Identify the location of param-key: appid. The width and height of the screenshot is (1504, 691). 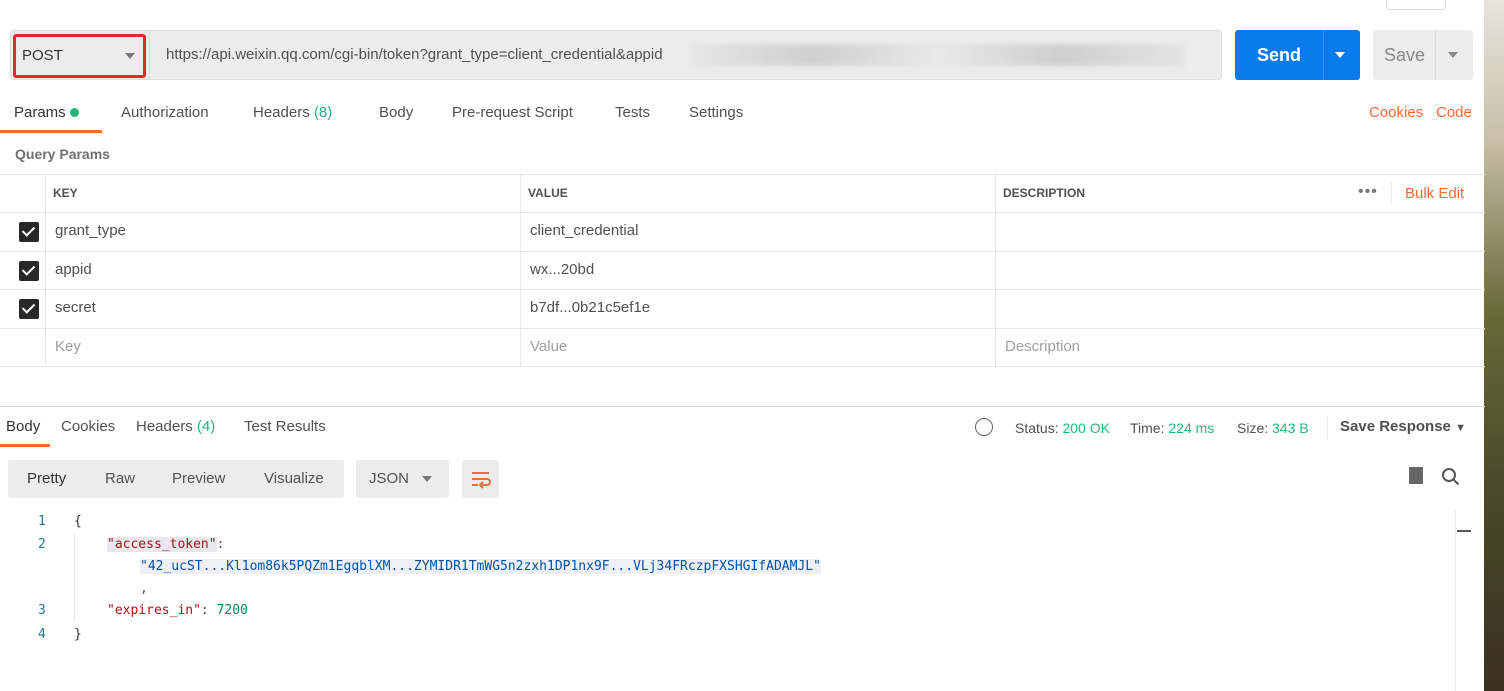
(73, 269).